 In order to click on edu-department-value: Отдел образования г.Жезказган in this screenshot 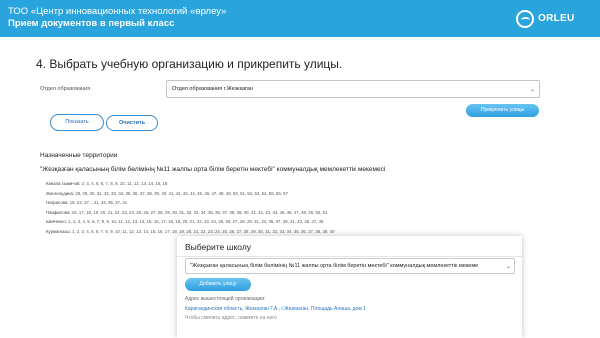, I will do `click(213, 89)`.